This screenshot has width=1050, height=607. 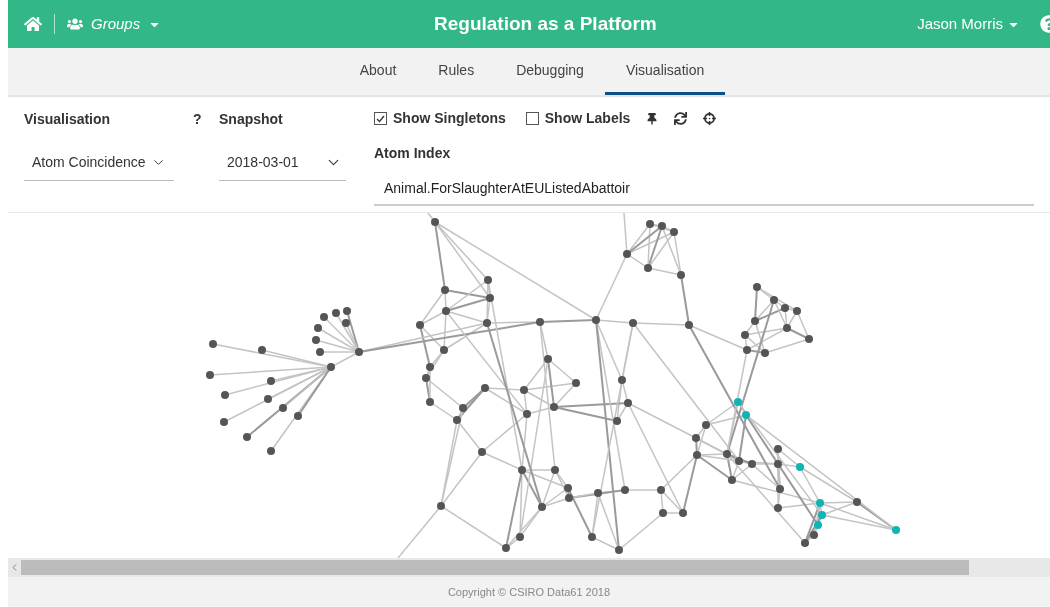 I want to click on copyright-text: Copyright © CSIRO Data61 2018, so click(x=529, y=592).